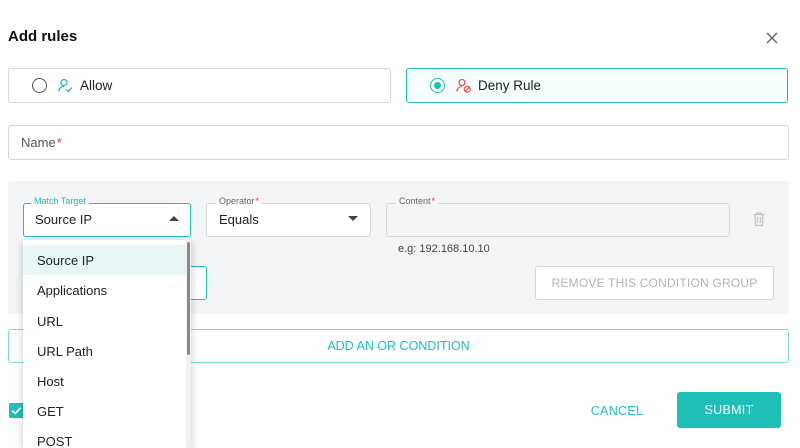 The image size is (800, 448). I want to click on caret-up-icon, so click(174, 218).